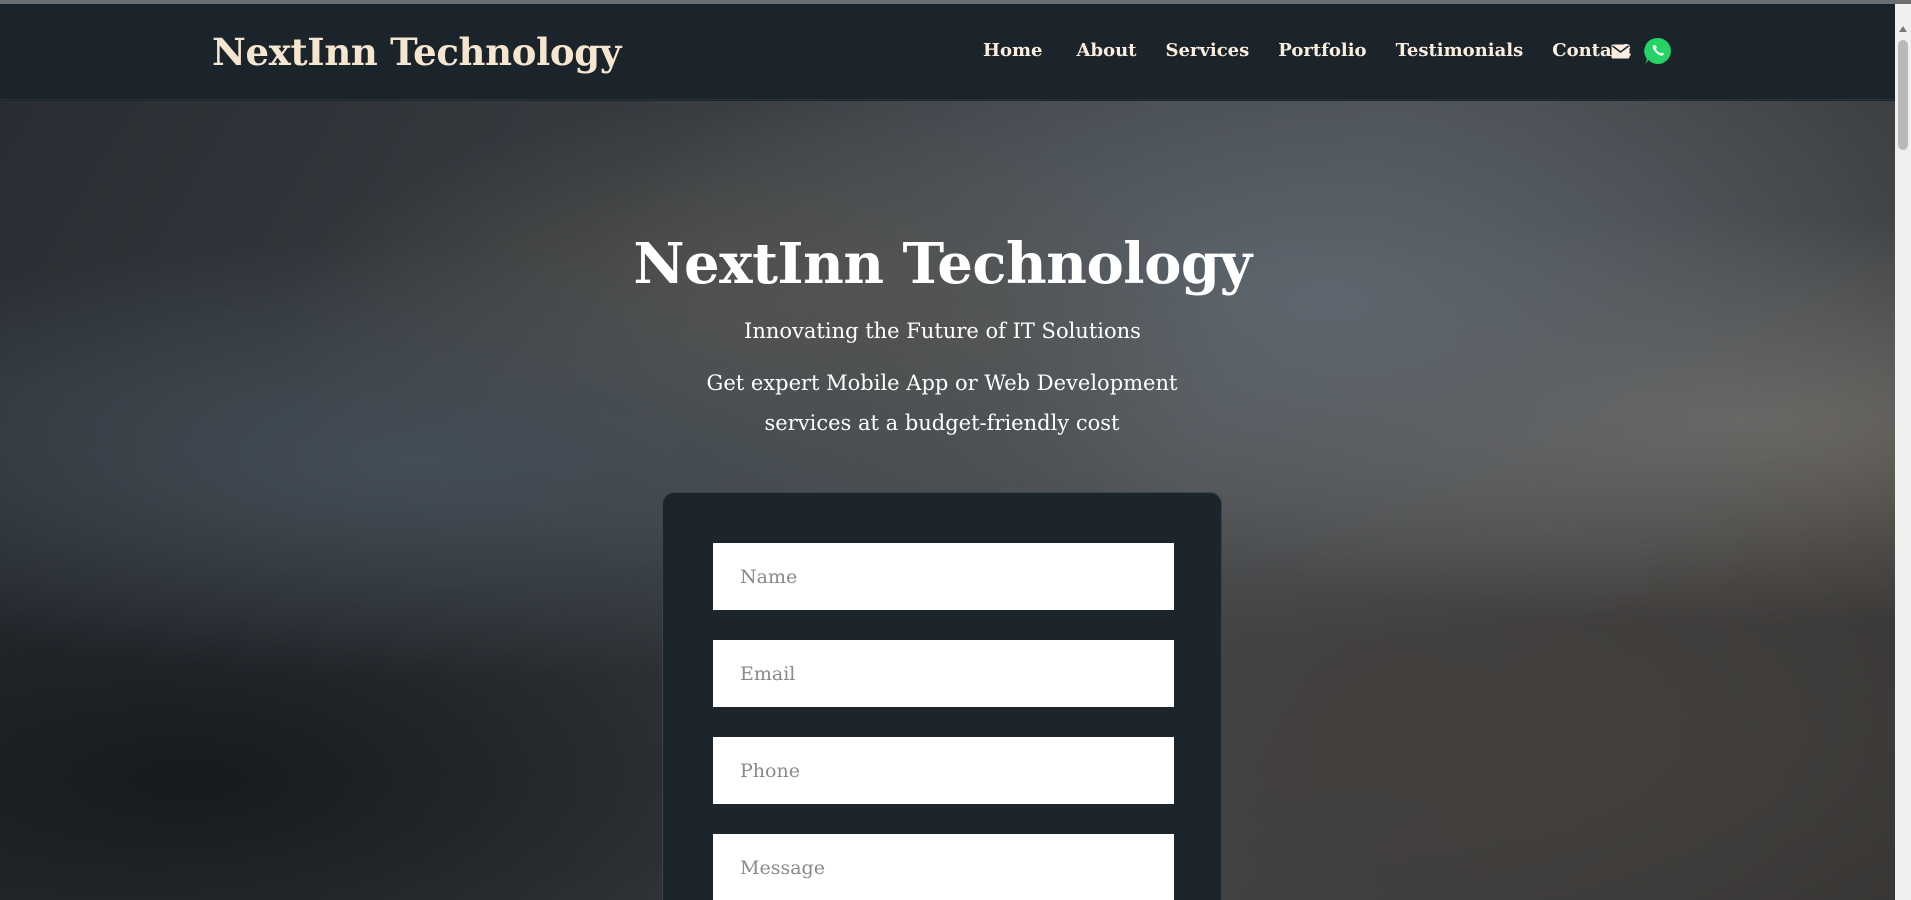  Describe the element at coordinates (1107, 50) in the screenshot. I see `nav-link-about: About` at that location.